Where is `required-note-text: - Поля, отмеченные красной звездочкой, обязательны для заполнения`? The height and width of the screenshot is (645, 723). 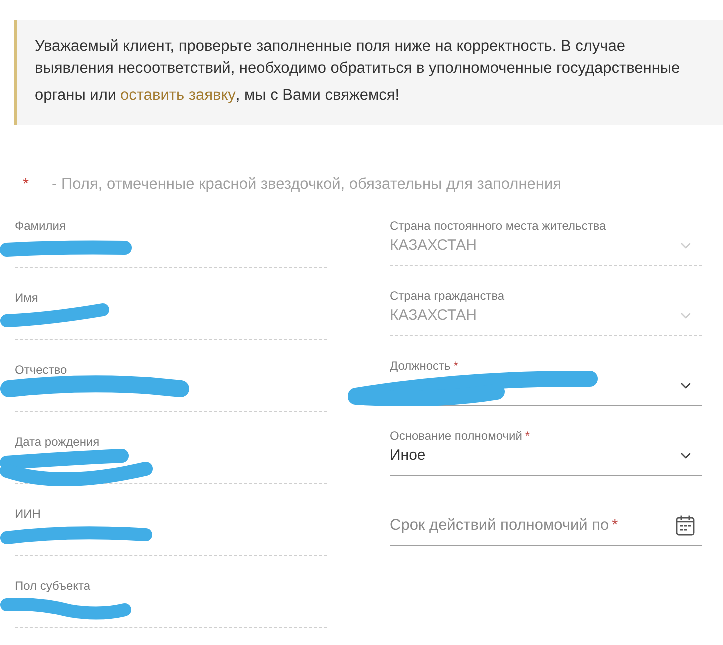 required-note-text: - Поля, отмеченные красной звездочкой, обязательны для заполнения is located at coordinates (307, 185).